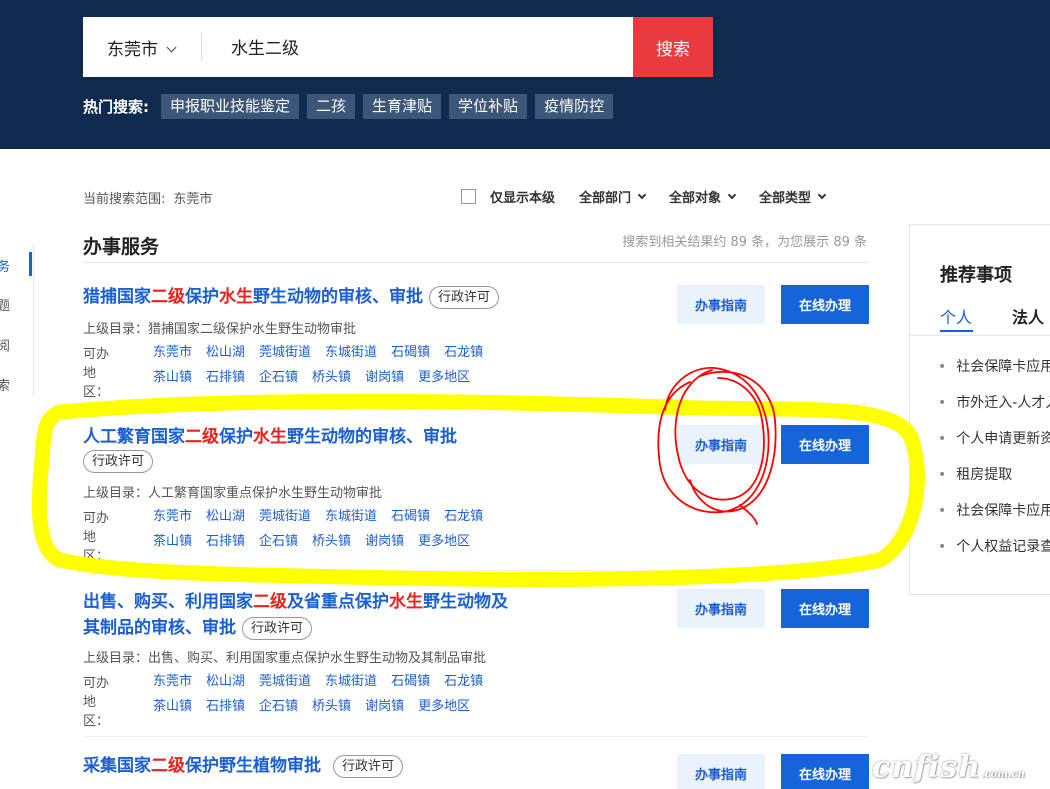 This screenshot has width=1050, height=789. Describe the element at coordinates (402, 106) in the screenshot. I see `hot-tag: 生育津贴` at that location.